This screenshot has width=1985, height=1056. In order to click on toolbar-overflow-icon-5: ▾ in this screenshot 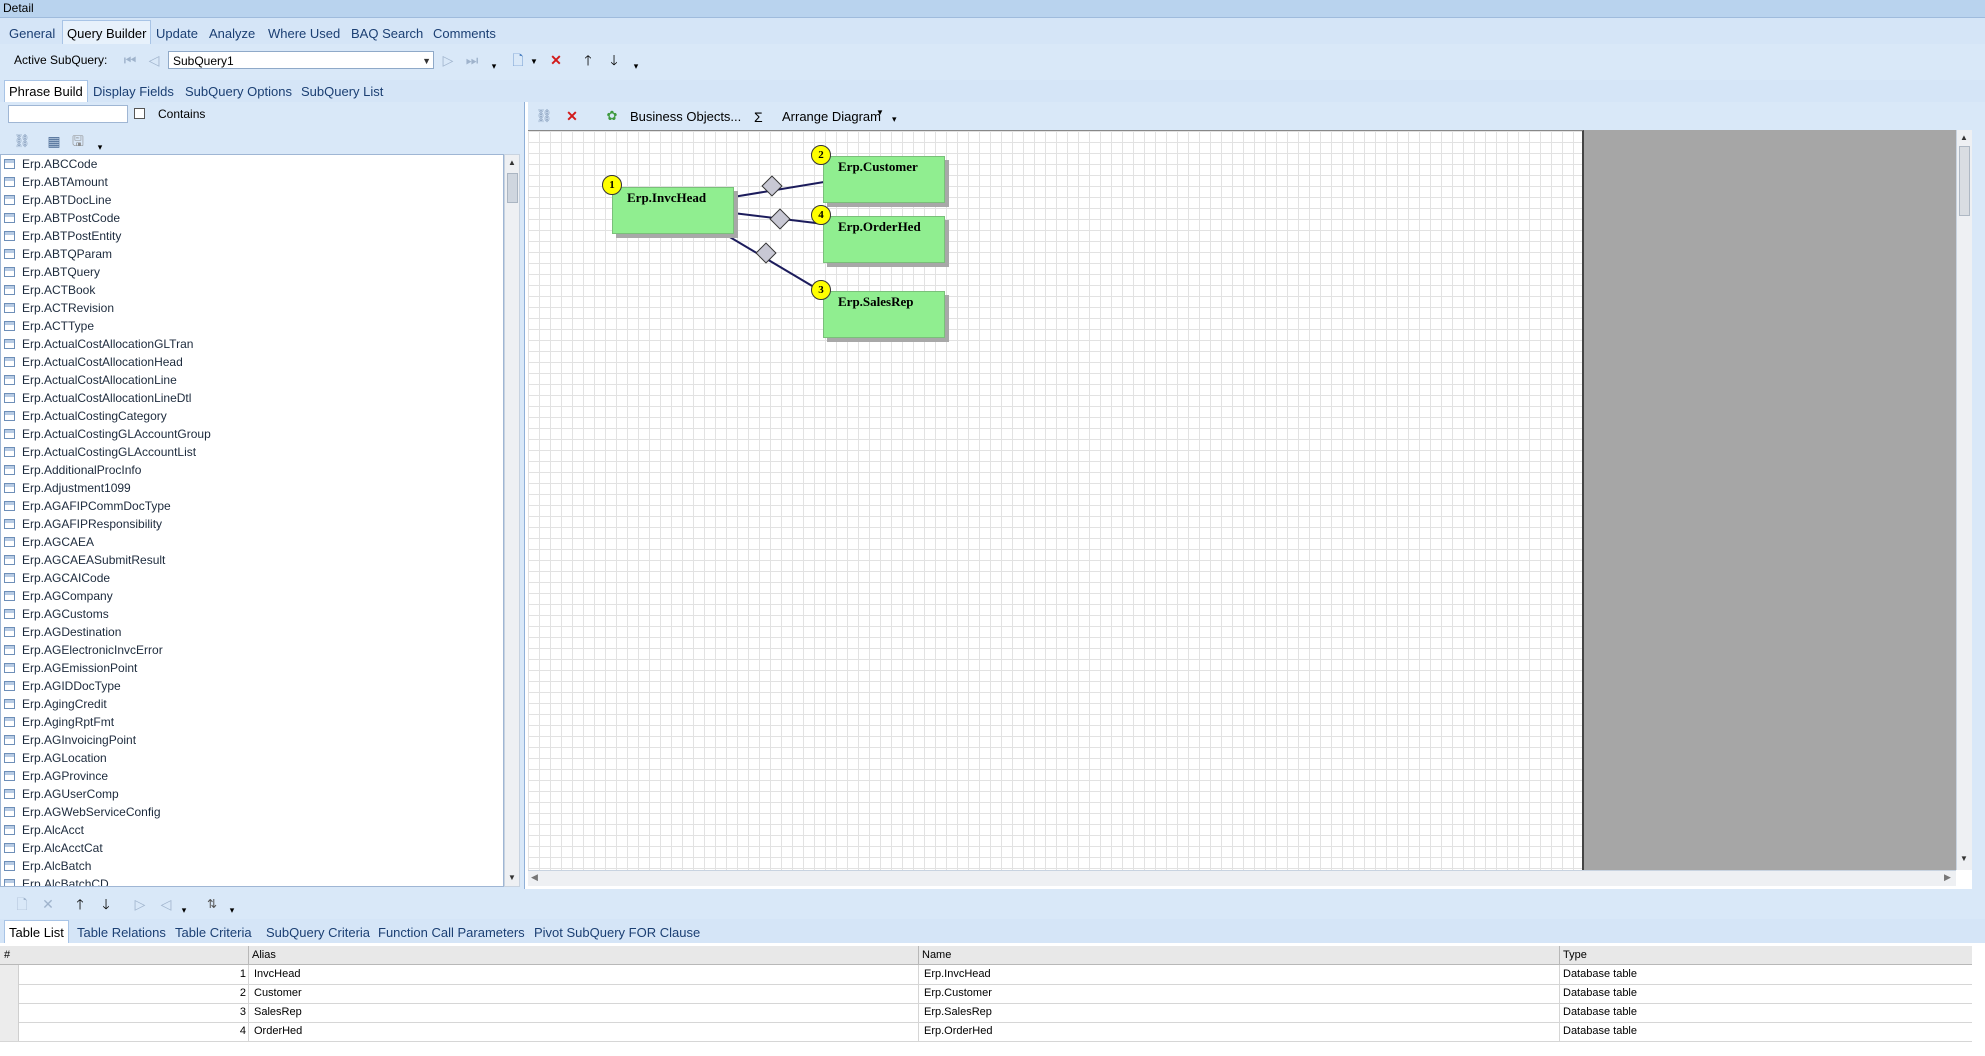, I will do `click(184, 910)`.